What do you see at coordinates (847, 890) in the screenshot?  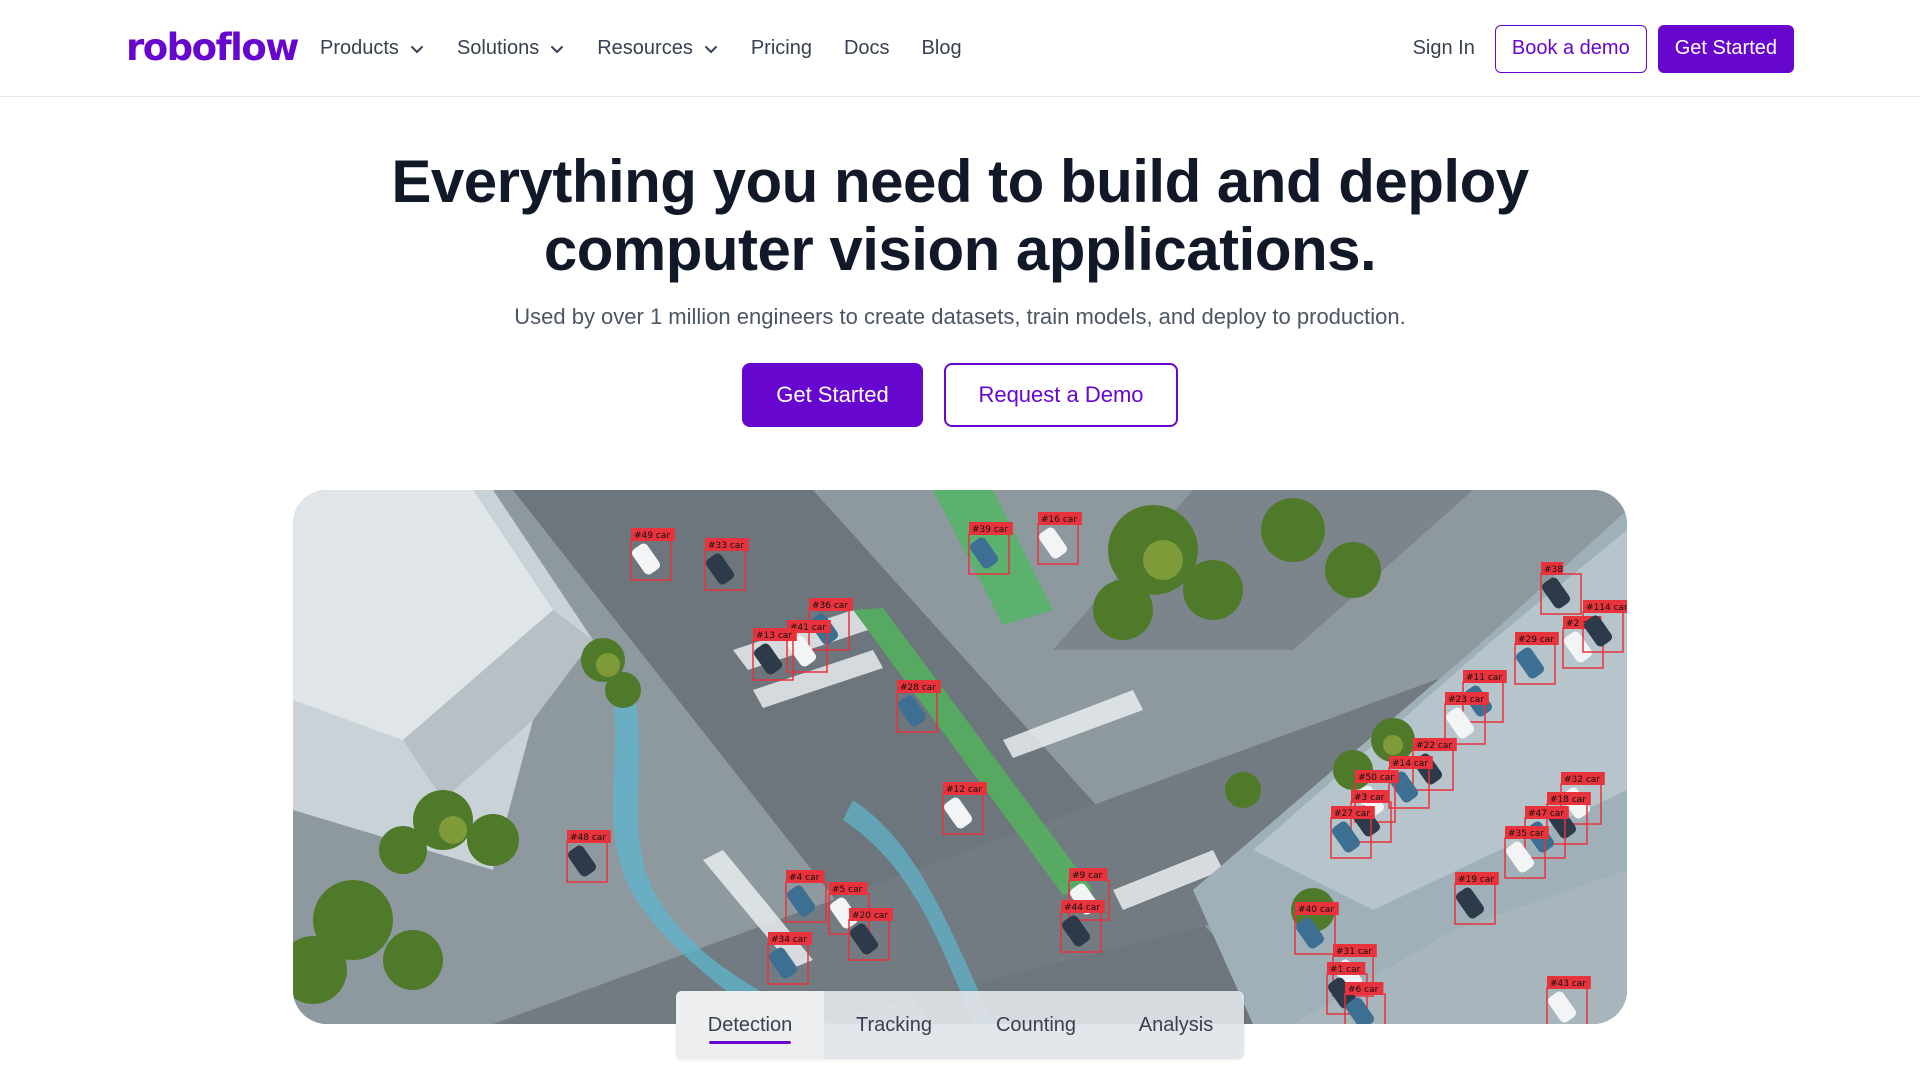 I see `detection-label: #5 car` at bounding box center [847, 890].